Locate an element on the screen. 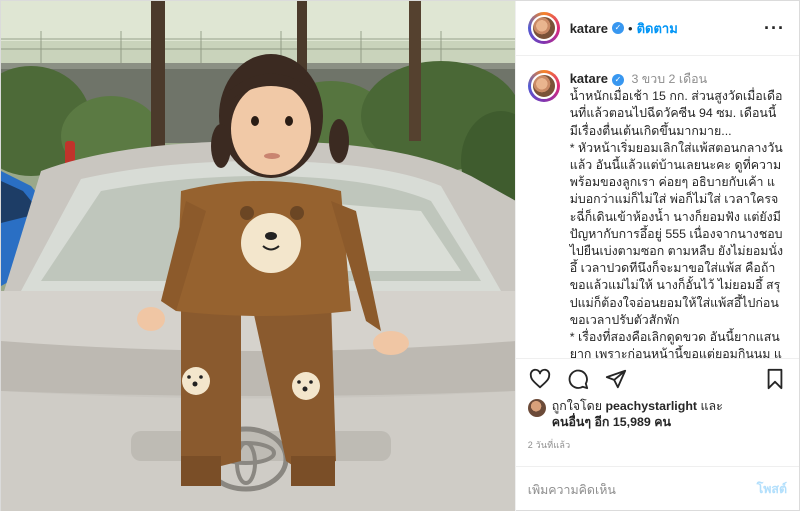 This screenshot has width=800, height=511. caption-username: katare is located at coordinates (589, 78).